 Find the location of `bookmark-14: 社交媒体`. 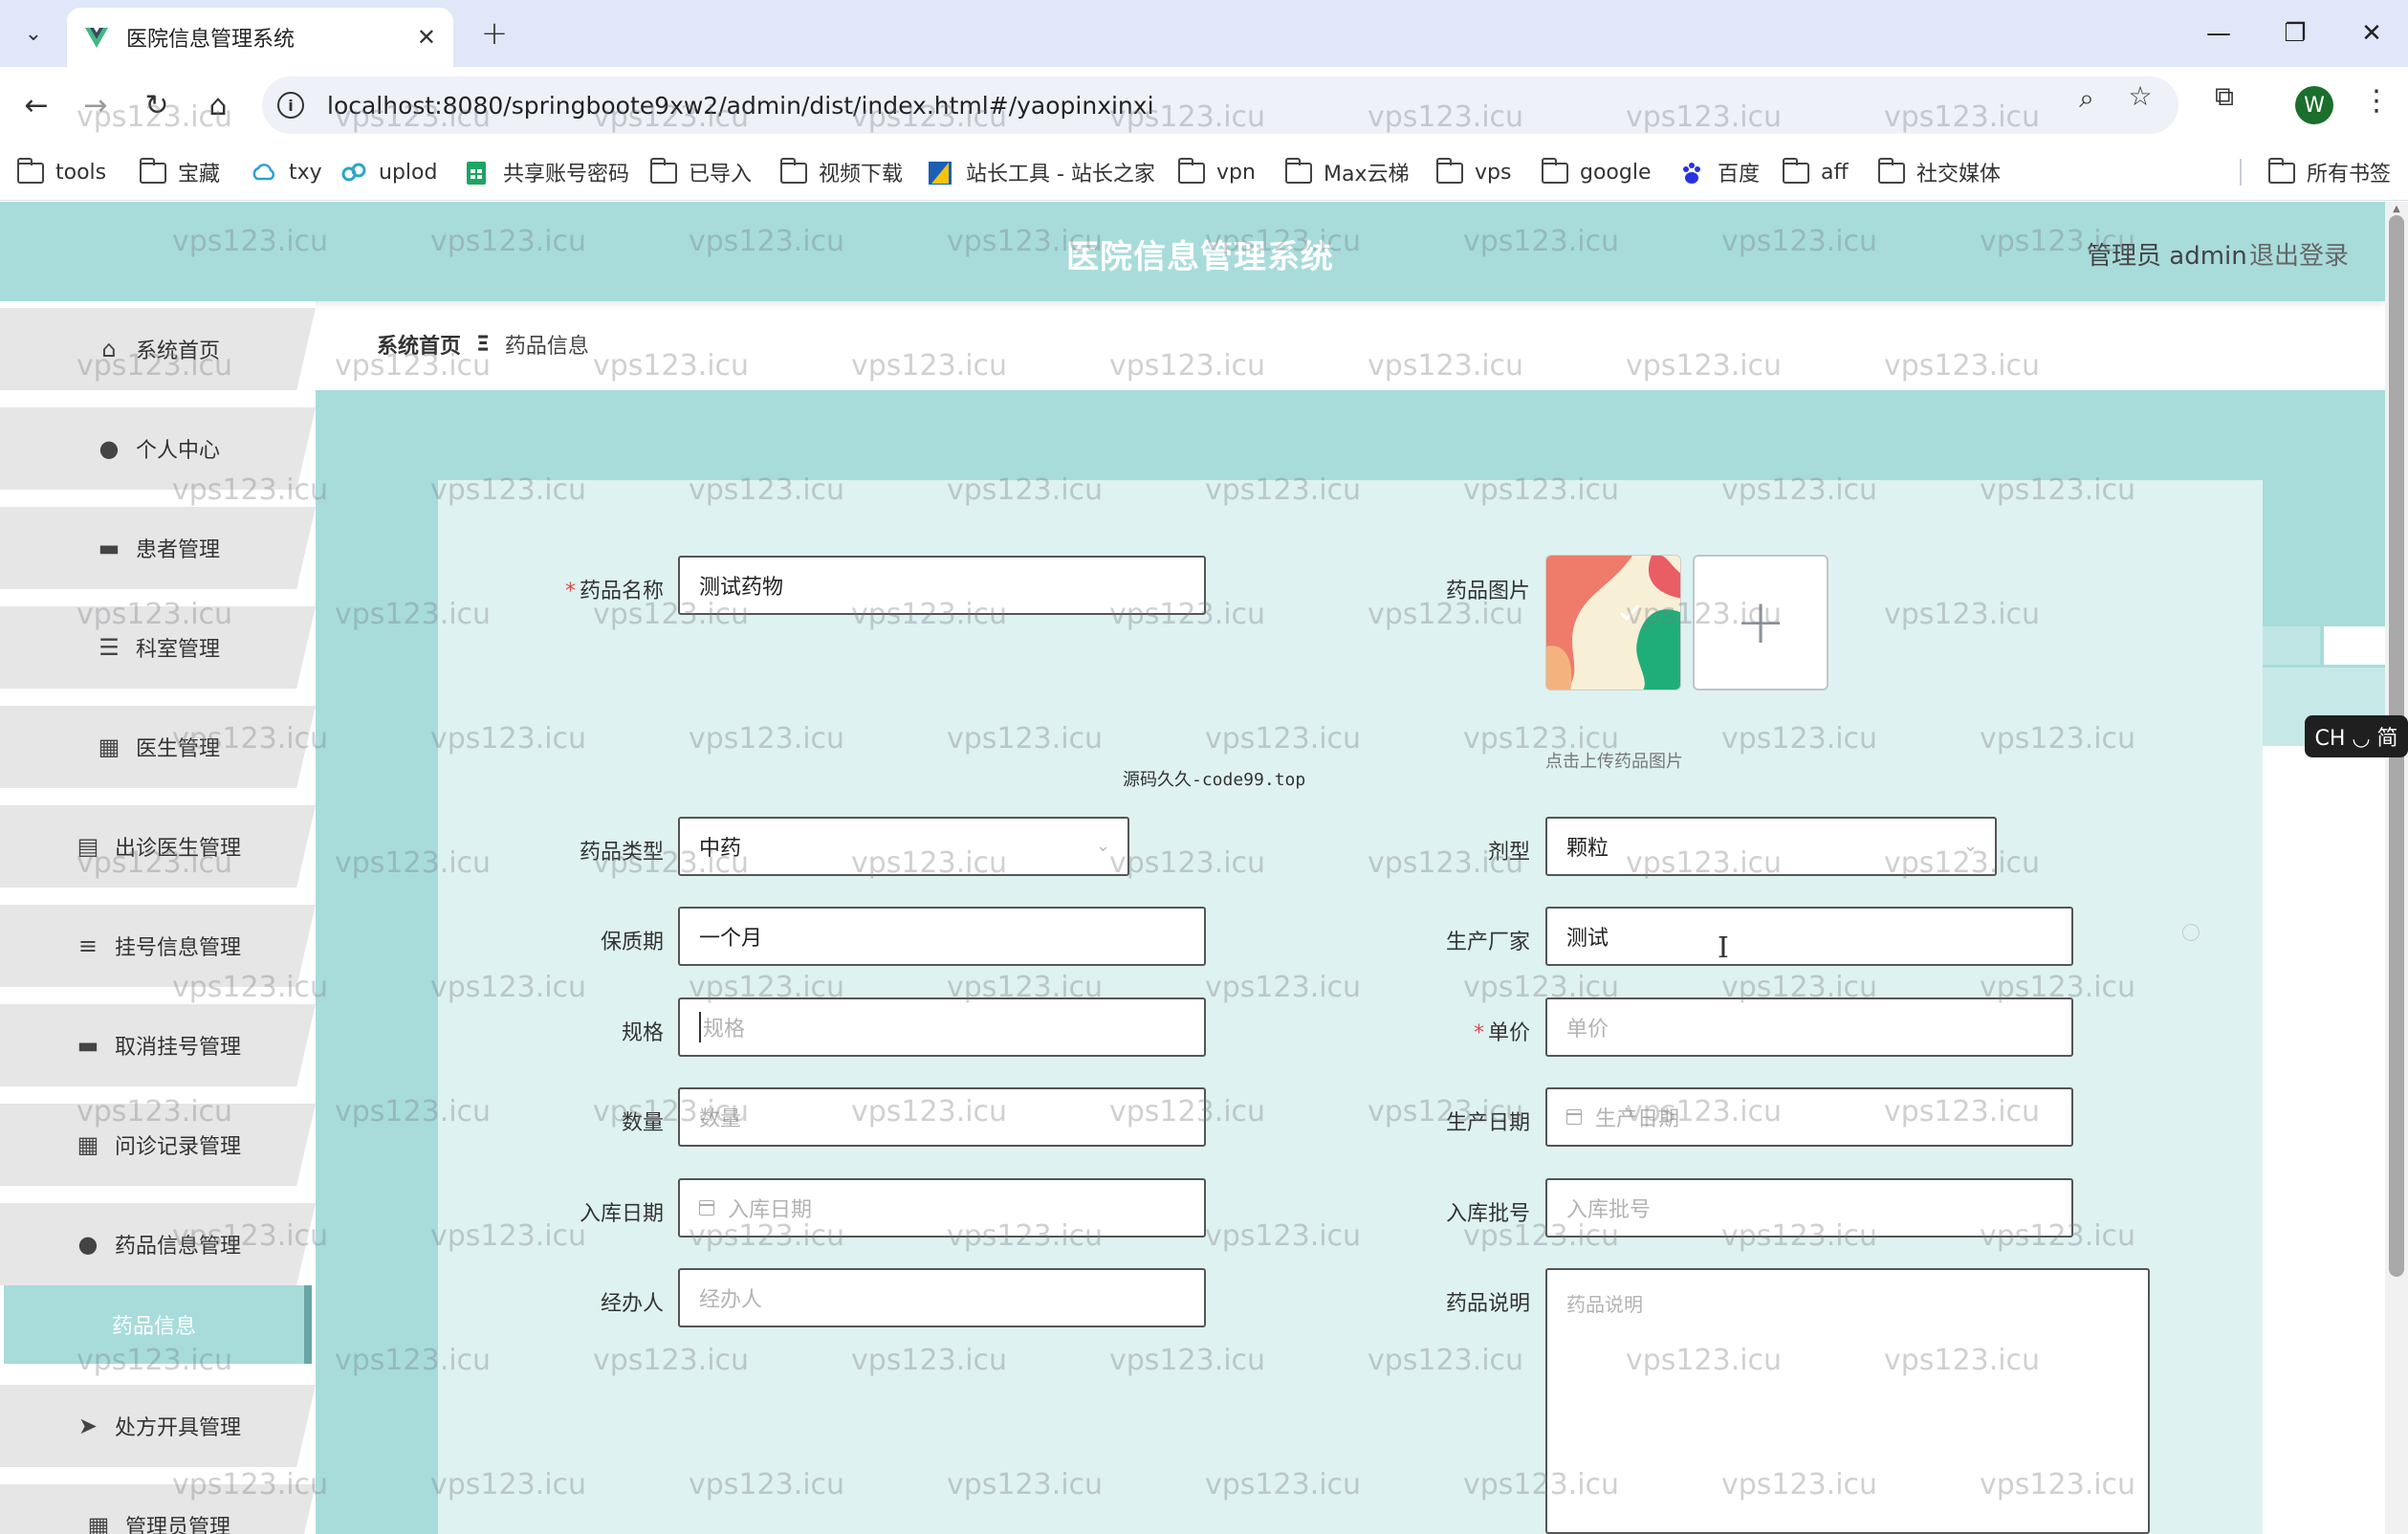

bookmark-14: 社交媒体 is located at coordinates (1939, 172).